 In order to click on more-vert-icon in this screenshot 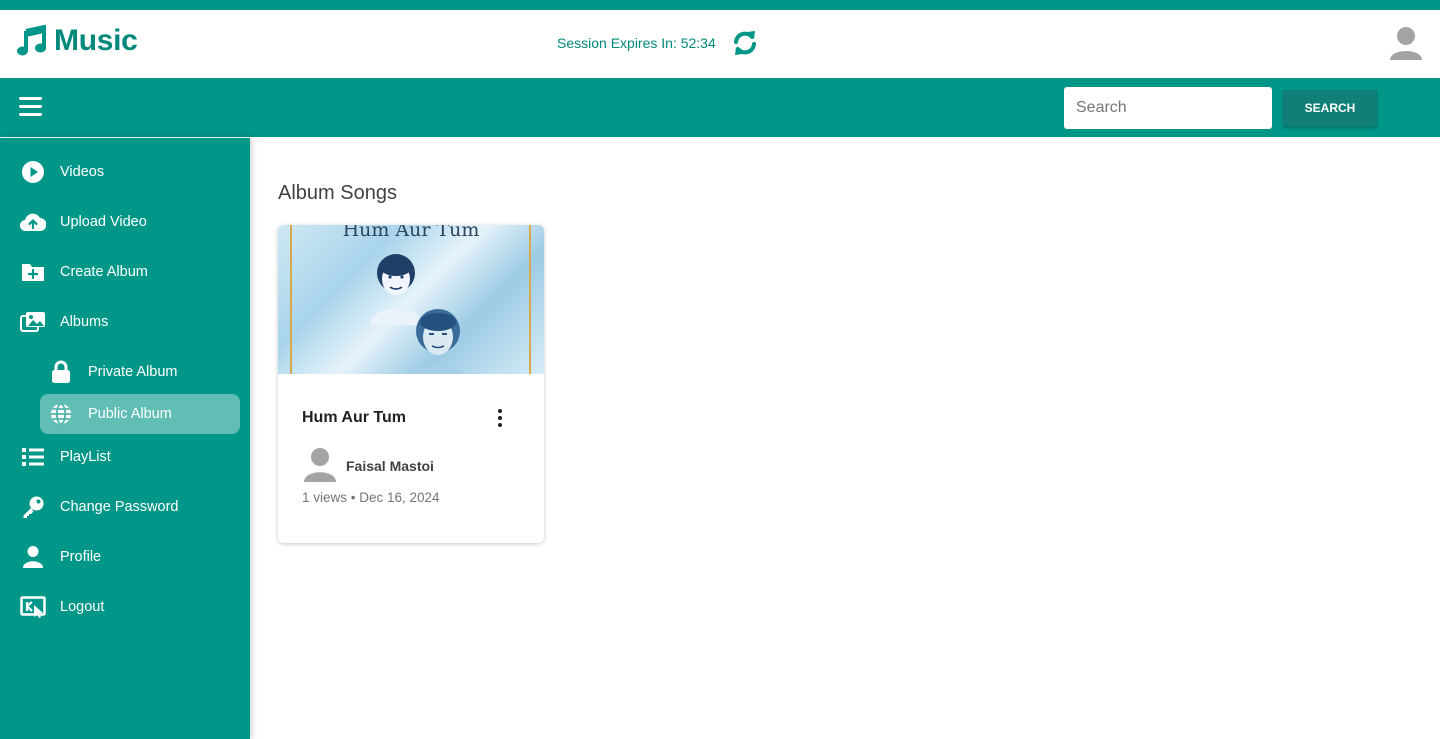, I will do `click(500, 418)`.